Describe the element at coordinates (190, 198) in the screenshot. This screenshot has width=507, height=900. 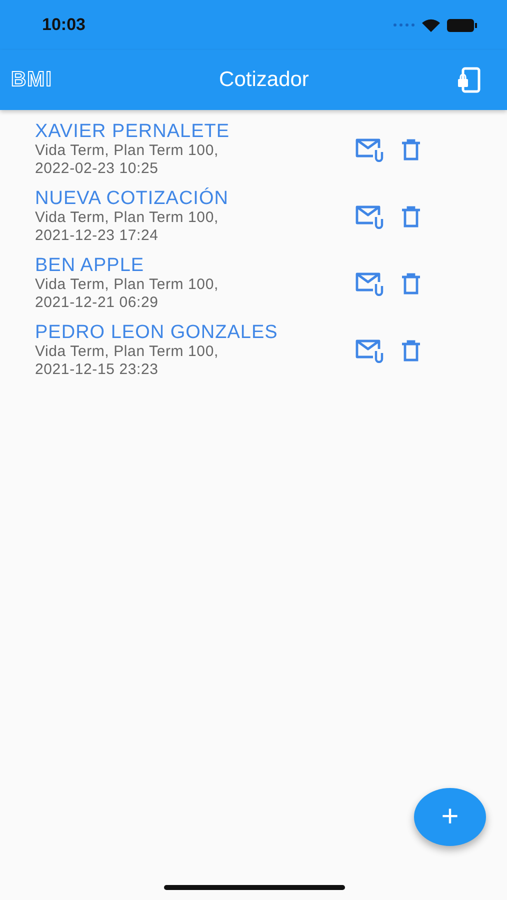
I see `quote-name: NUEVA COTIZACIÓN` at that location.